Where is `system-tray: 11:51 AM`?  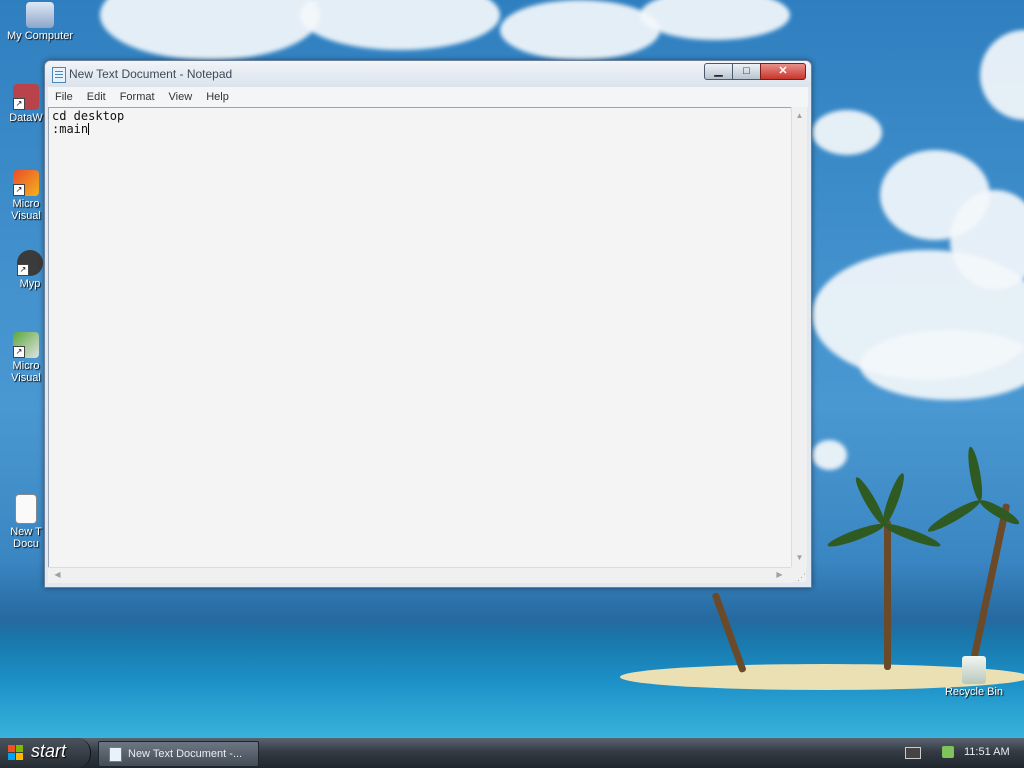
system-tray: 11:51 AM is located at coordinates (960, 753).